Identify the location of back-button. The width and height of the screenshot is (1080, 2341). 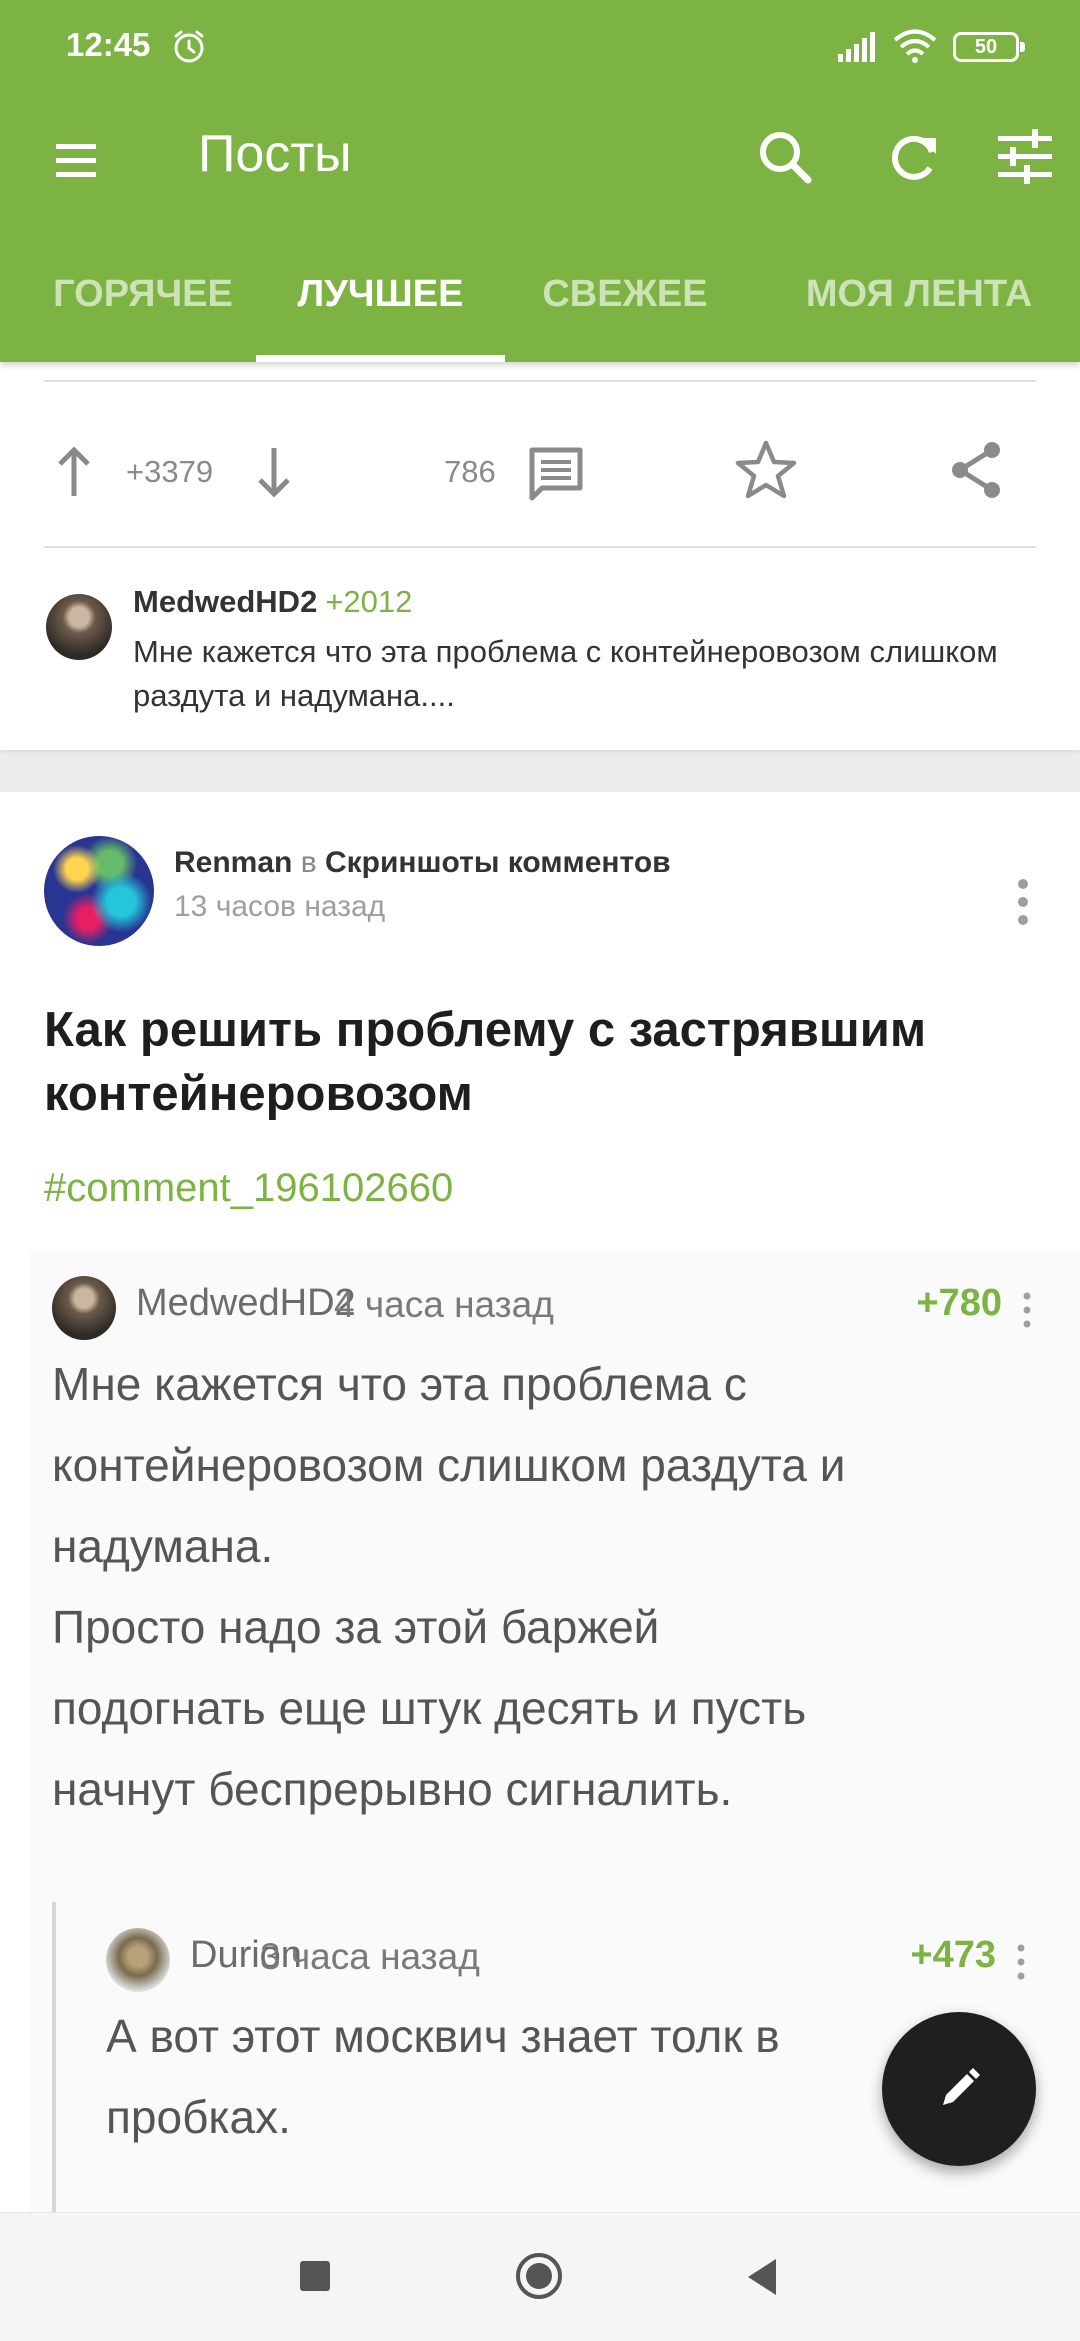
(762, 2277).